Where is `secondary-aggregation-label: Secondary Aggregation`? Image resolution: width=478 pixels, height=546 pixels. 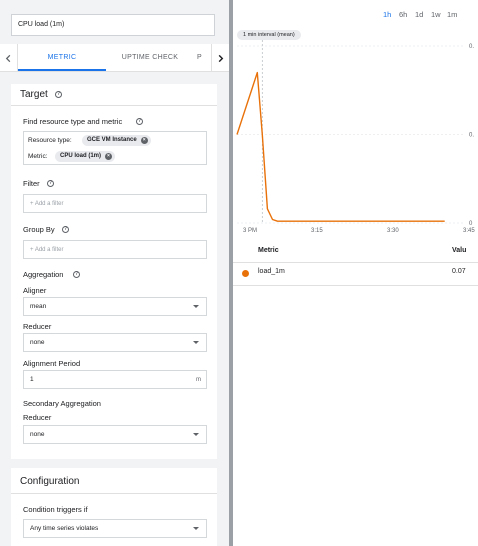
secondary-aggregation-label: Secondary Aggregation is located at coordinates (62, 403).